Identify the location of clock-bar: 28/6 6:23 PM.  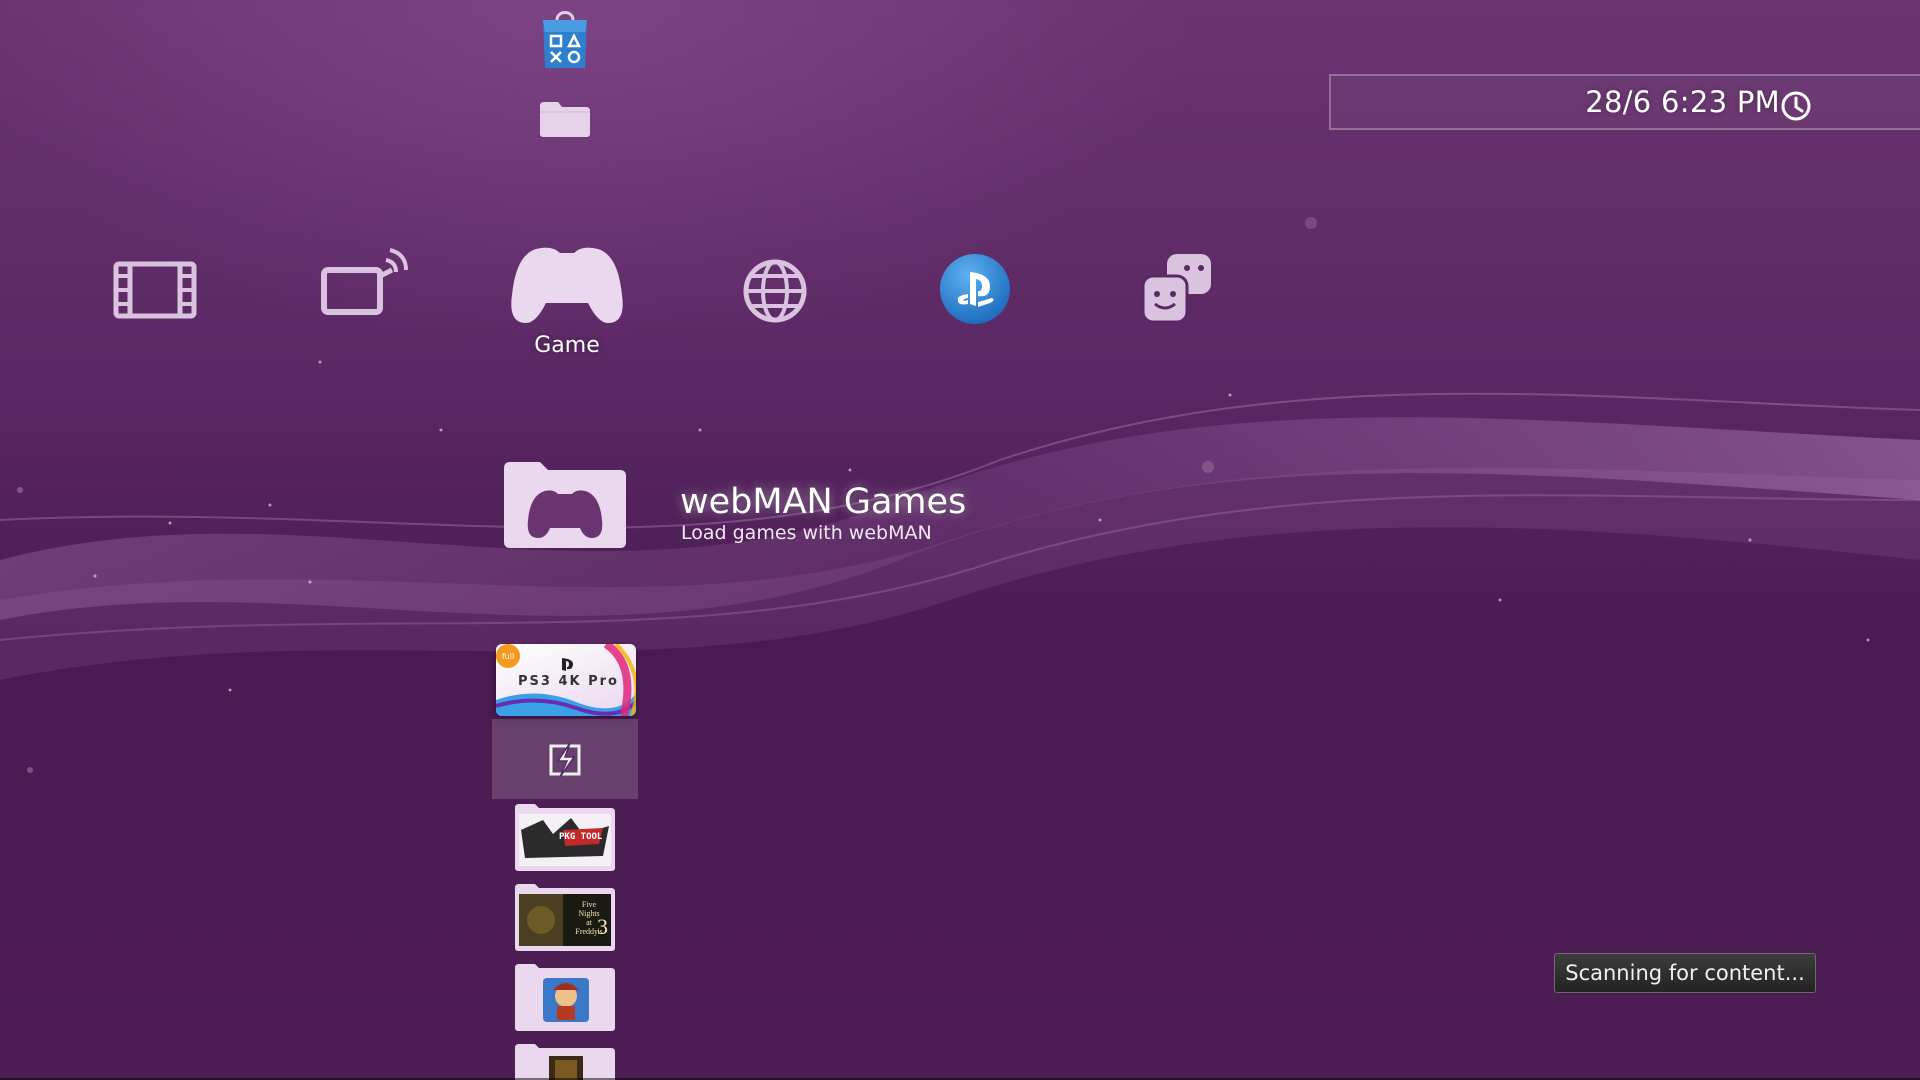
(1624, 102).